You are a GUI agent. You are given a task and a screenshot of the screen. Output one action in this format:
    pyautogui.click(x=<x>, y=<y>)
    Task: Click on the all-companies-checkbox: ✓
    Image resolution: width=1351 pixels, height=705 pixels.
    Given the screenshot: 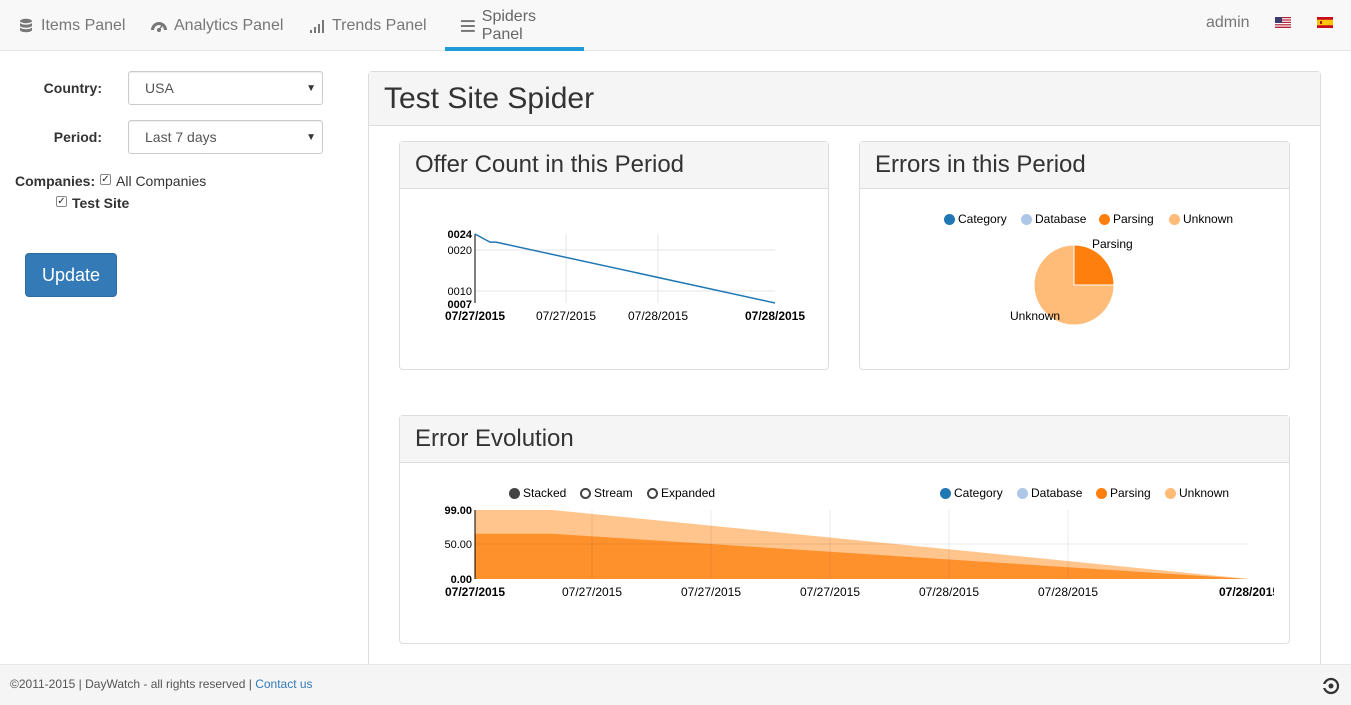 What is the action you would take?
    pyautogui.click(x=105, y=179)
    